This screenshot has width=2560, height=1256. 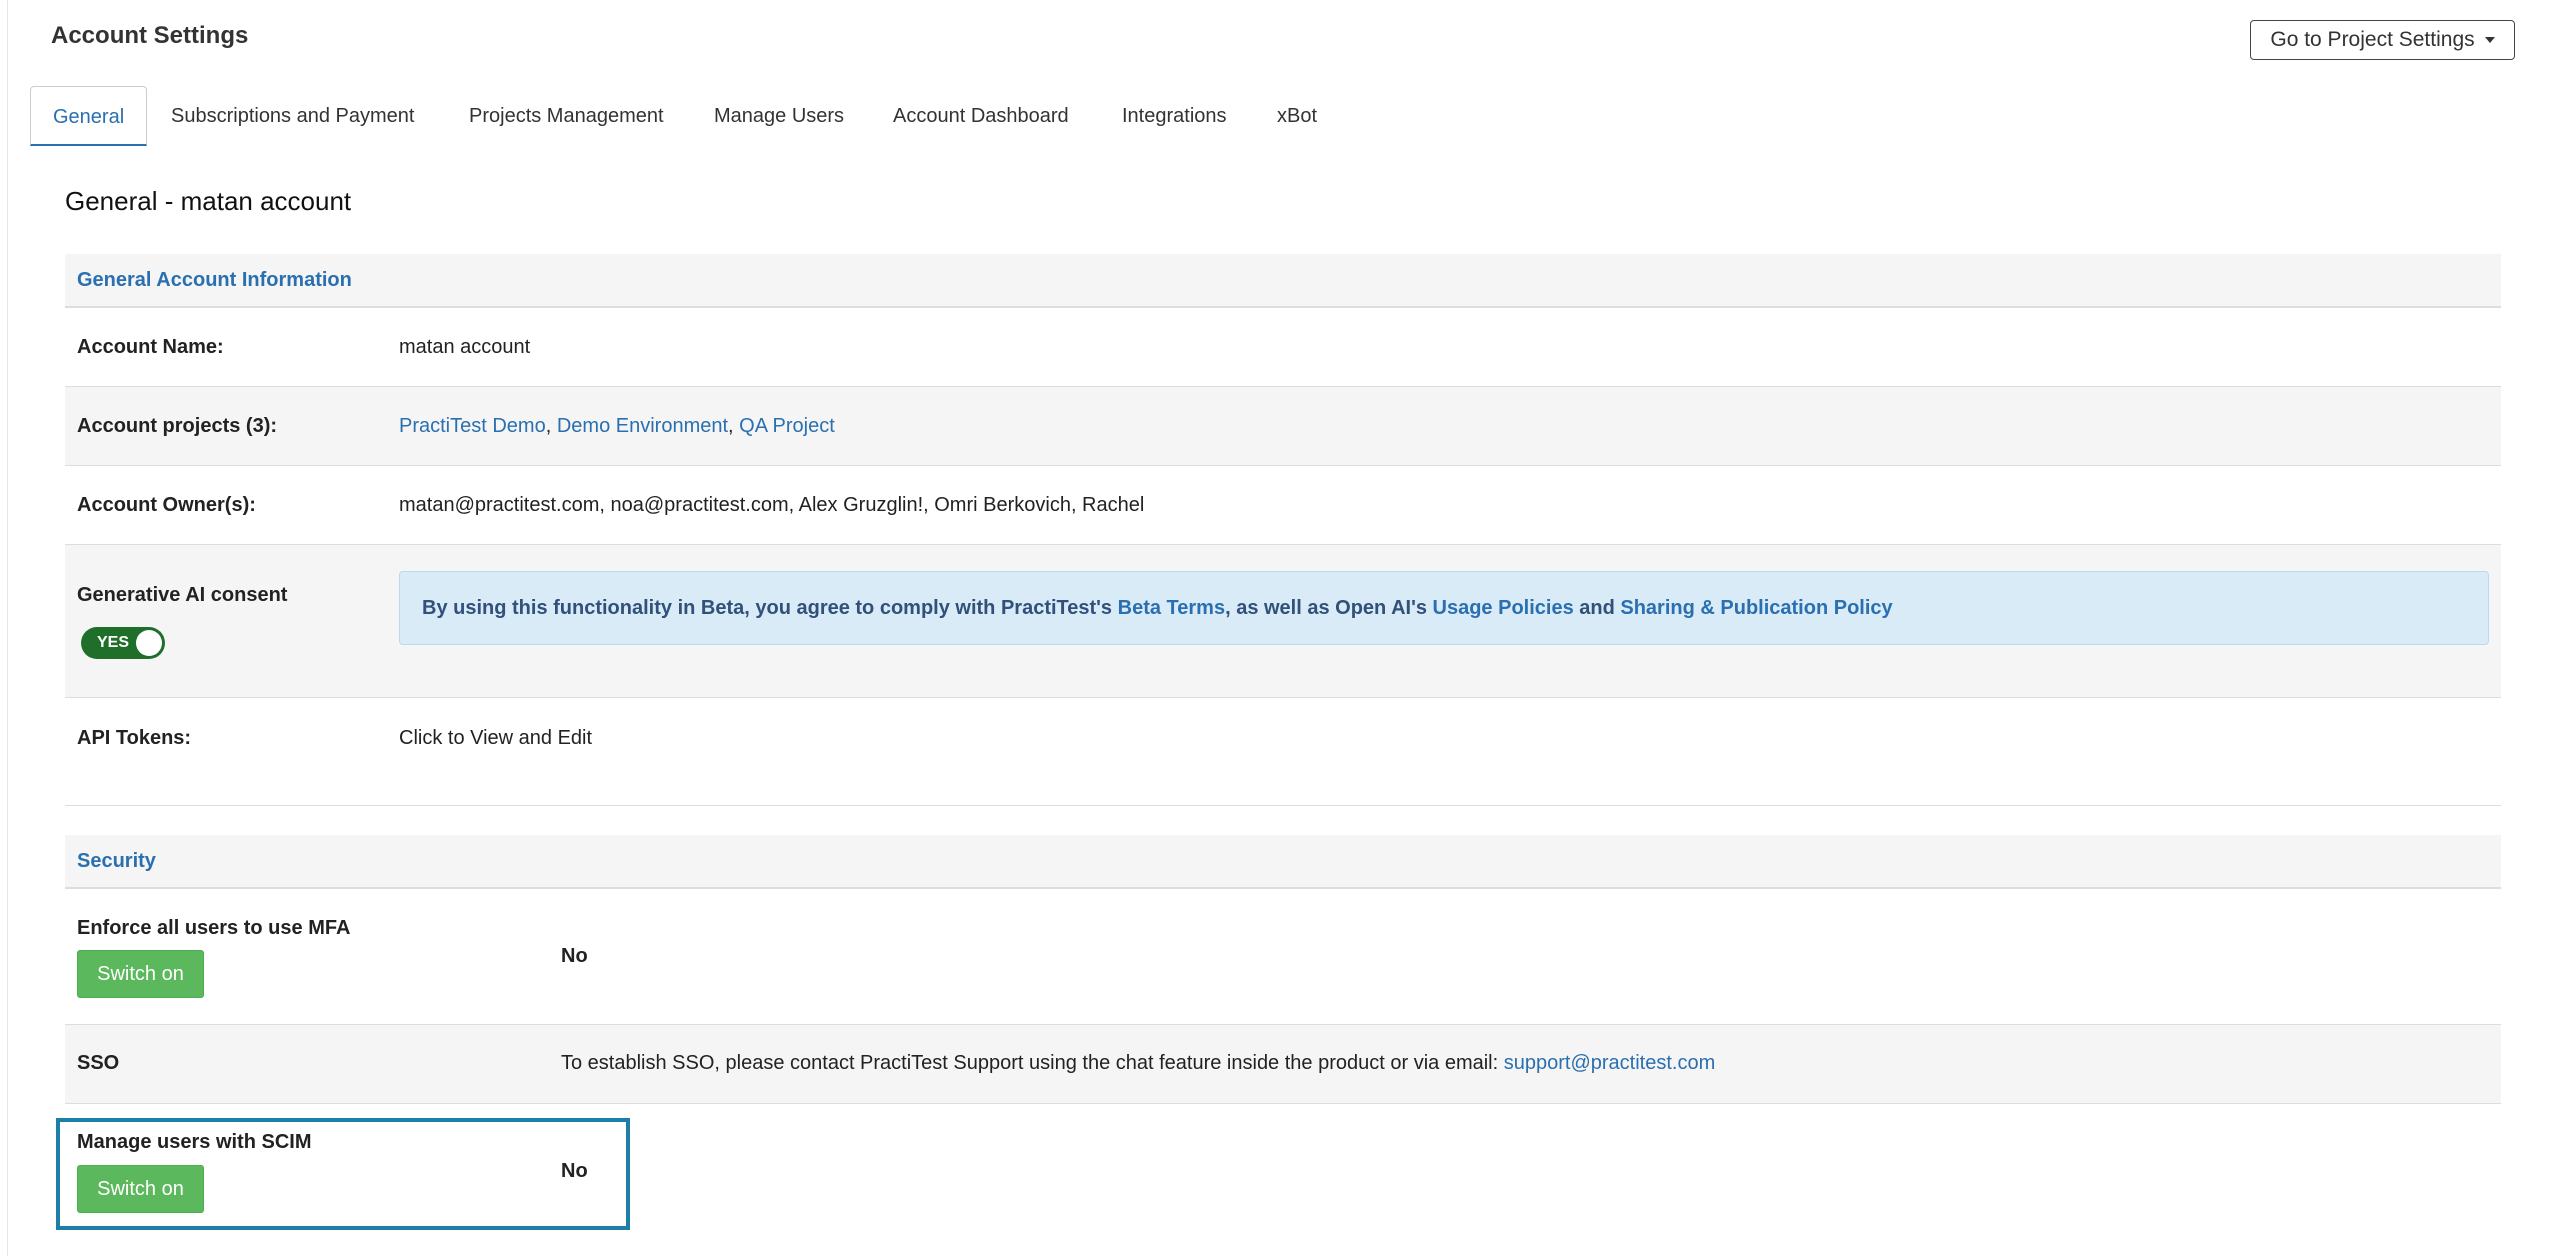 What do you see at coordinates (177, 426) in the screenshot?
I see `account-projects-label: Account projects (3):` at bounding box center [177, 426].